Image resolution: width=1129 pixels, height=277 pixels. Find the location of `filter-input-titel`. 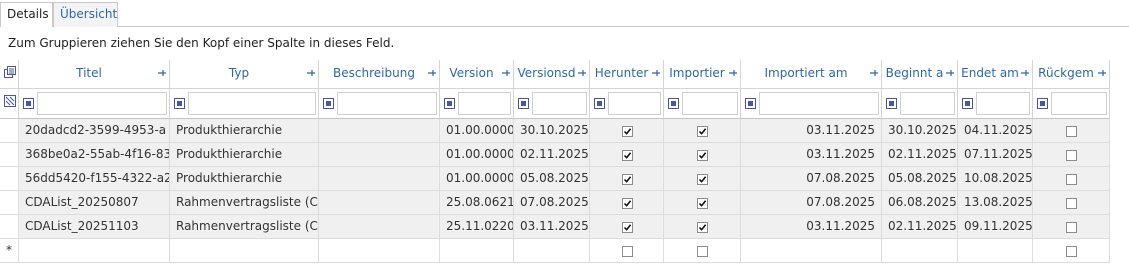

filter-input-titel is located at coordinates (102, 103).